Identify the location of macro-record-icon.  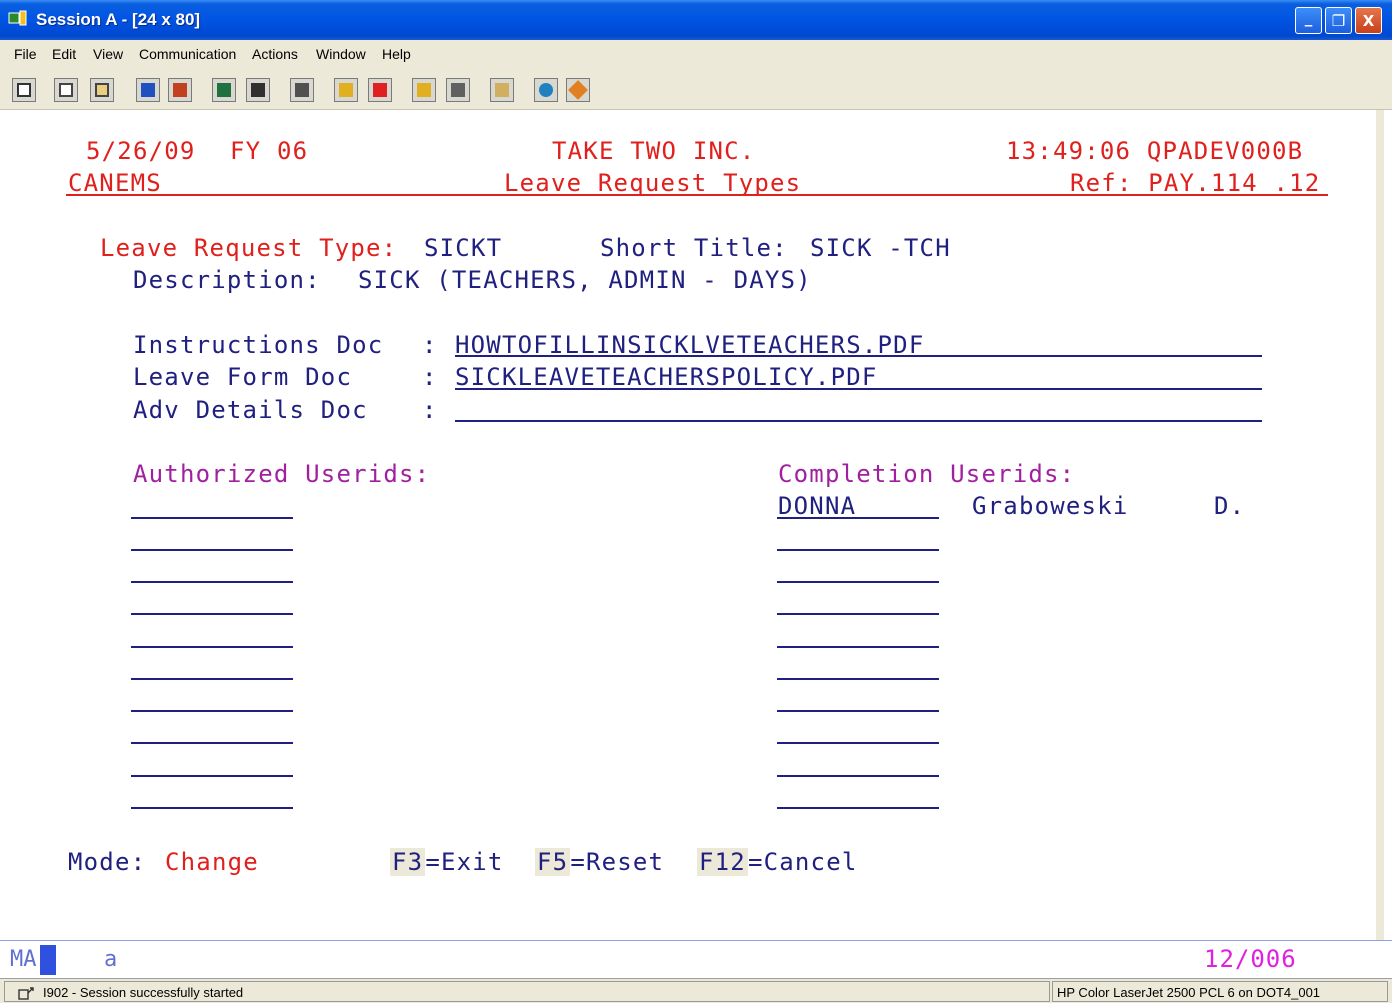
(302, 90).